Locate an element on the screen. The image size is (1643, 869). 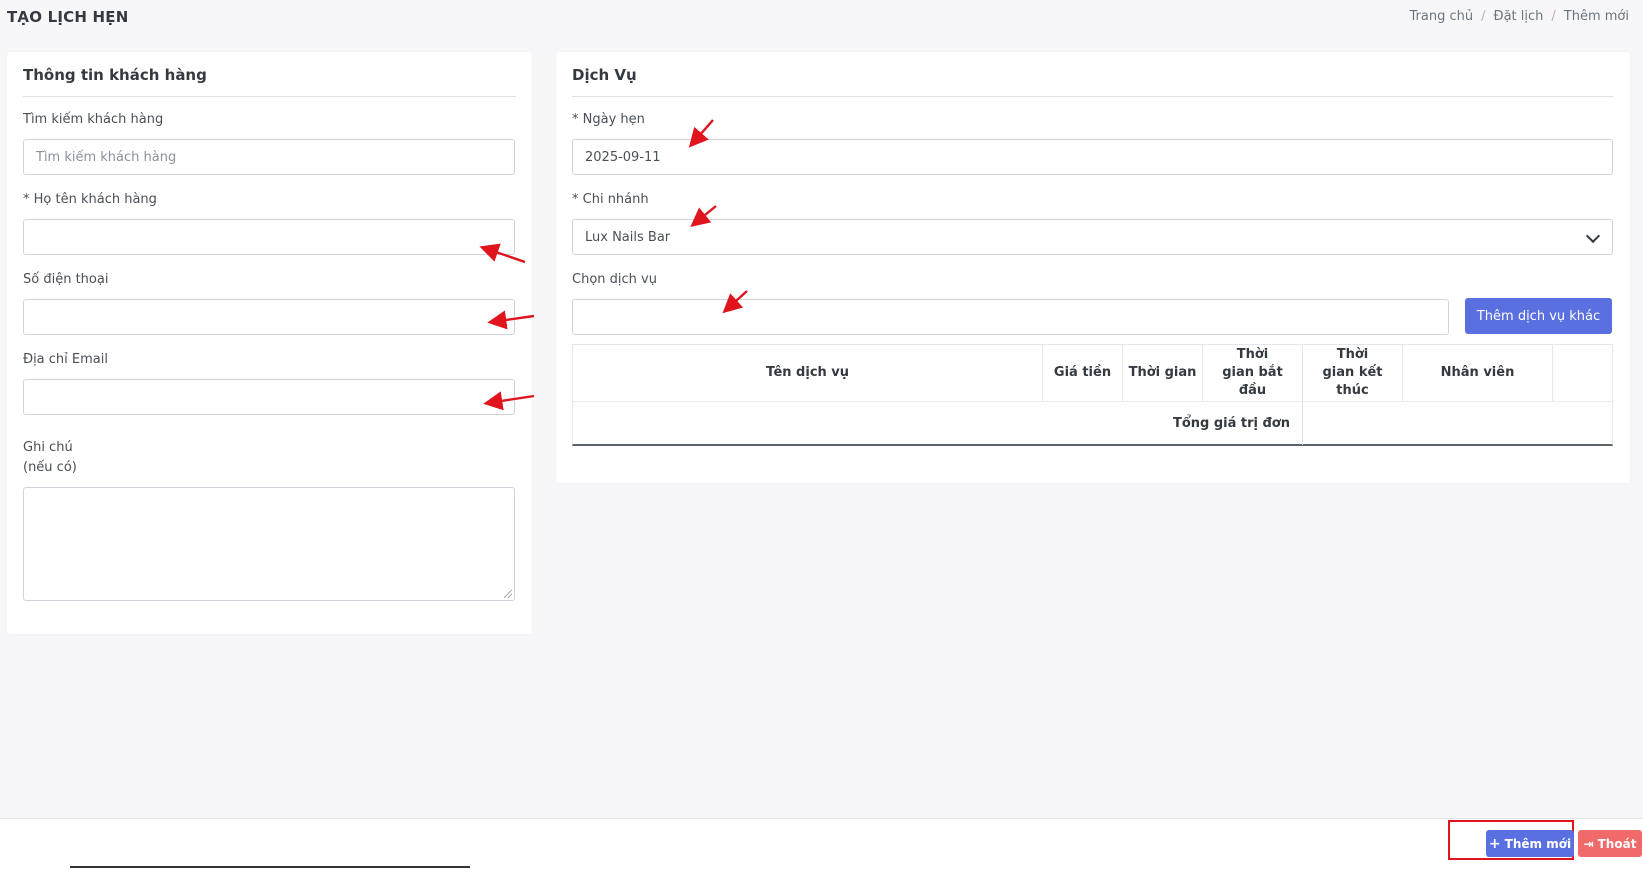
breadcrumb-booking: Đặt lịch is located at coordinates (1519, 16).